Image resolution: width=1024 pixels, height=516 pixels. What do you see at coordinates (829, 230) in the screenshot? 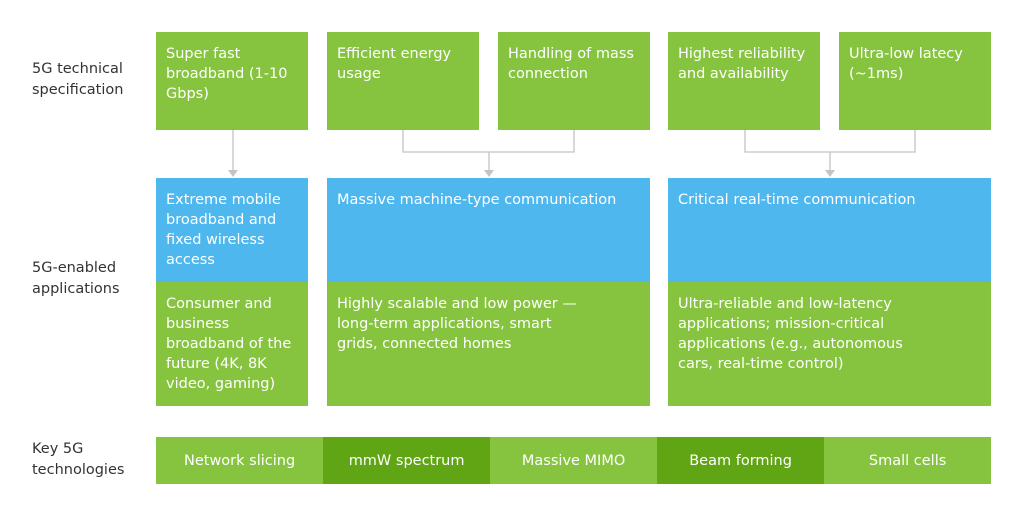
I see `application-title: Critical real-time communication` at bounding box center [829, 230].